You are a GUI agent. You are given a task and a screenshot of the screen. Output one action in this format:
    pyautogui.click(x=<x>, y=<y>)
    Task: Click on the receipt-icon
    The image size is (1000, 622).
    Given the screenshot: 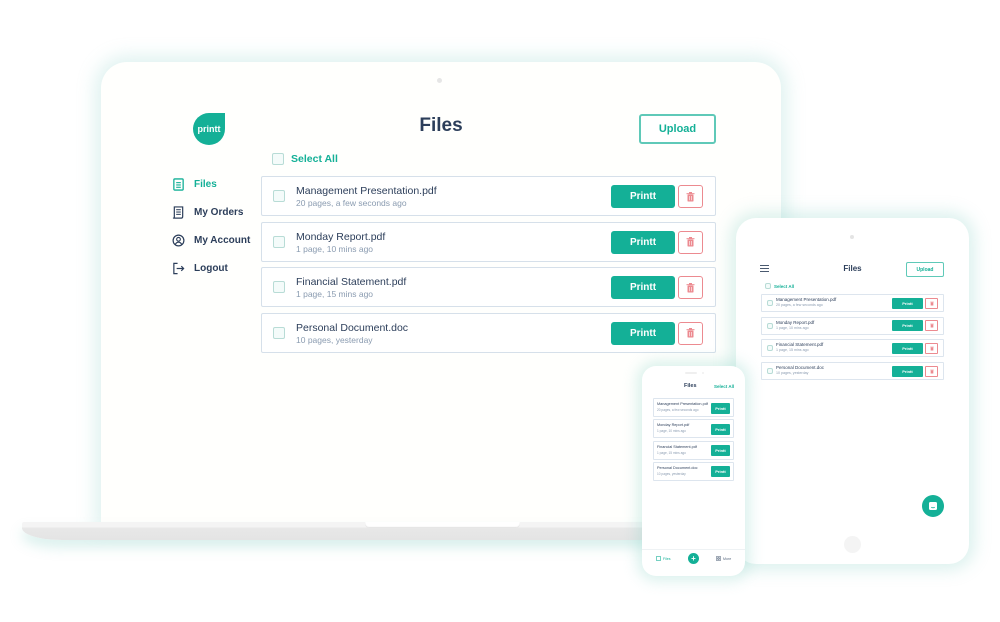 What is the action you would take?
    pyautogui.click(x=178, y=212)
    